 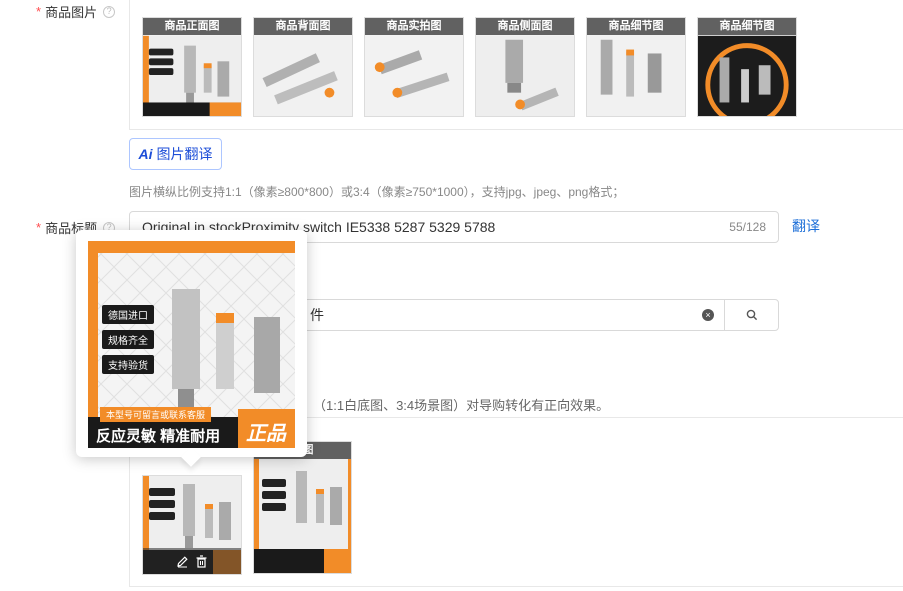 I want to click on preview-image: 德国进口 规格齐全 支持验货 本型号可留言或联系客服 反应灵敏 精准耐用 正品, so click(x=191, y=344).